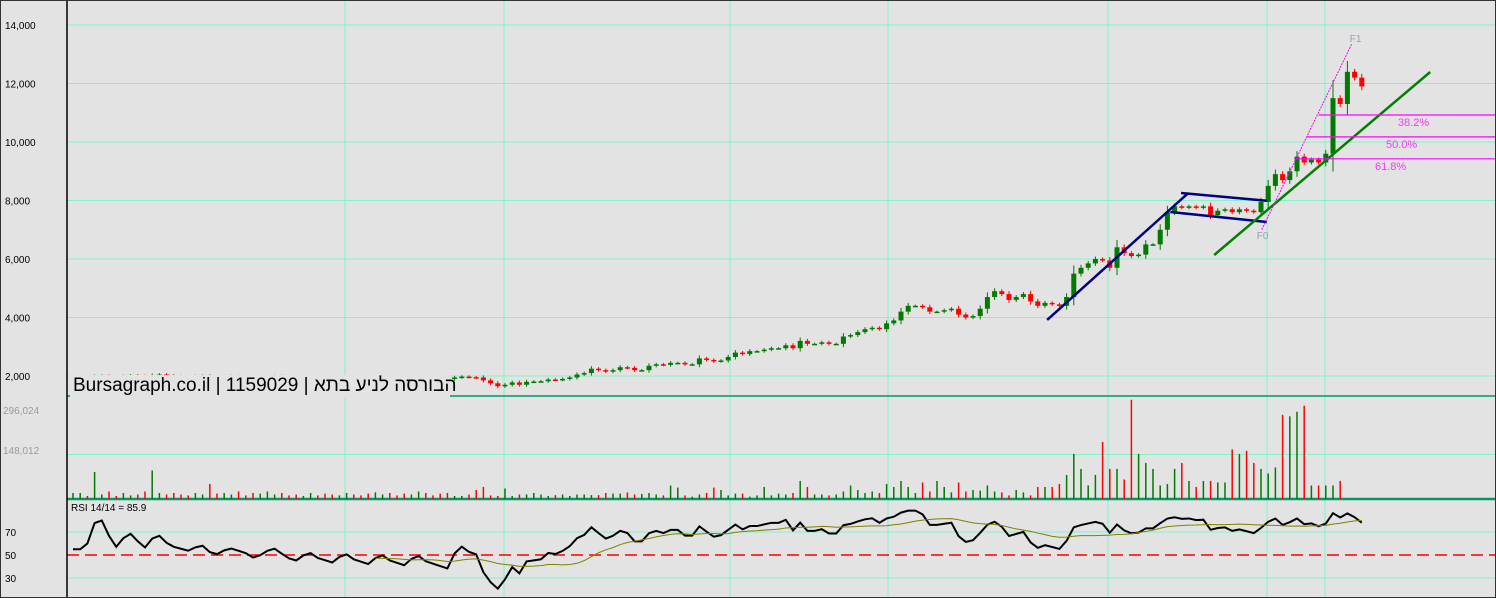 The image size is (1496, 598). I want to click on price-tick-label: 10,000, so click(20, 143).